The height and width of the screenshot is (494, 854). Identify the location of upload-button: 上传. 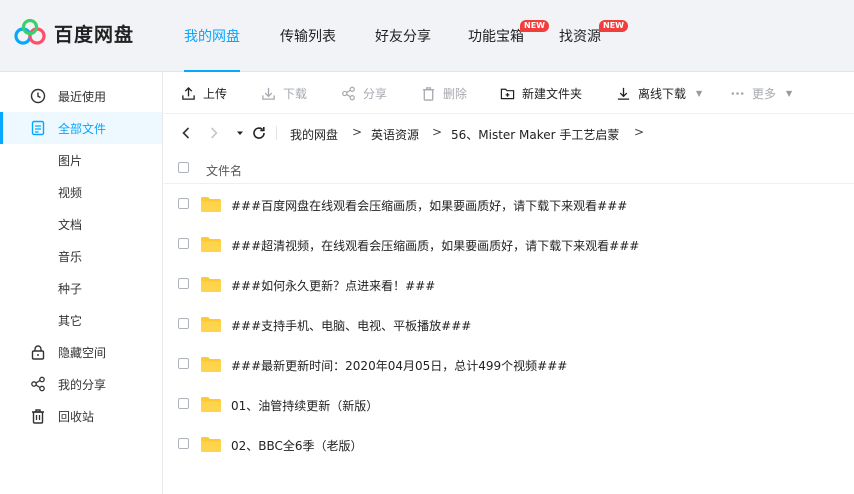
(204, 93).